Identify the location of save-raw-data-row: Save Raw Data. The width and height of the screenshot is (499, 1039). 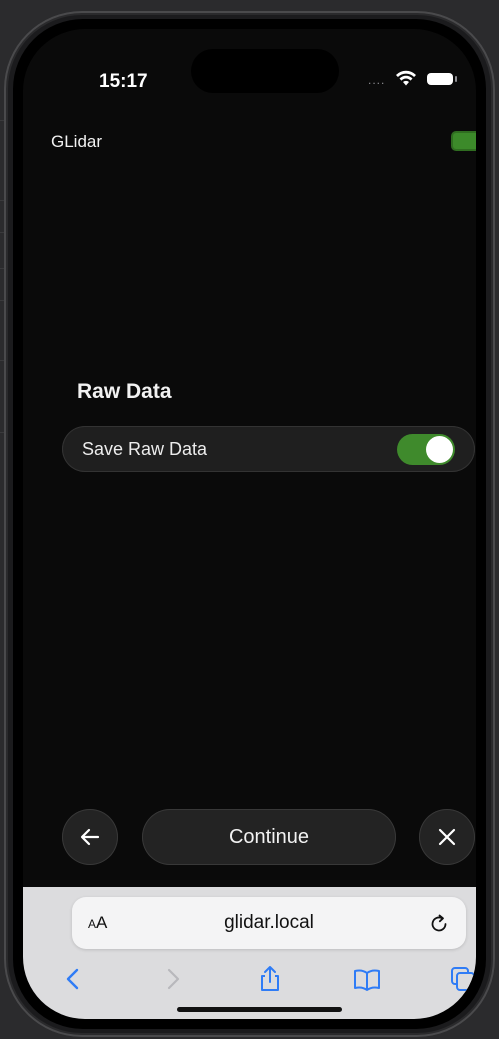
(268, 449).